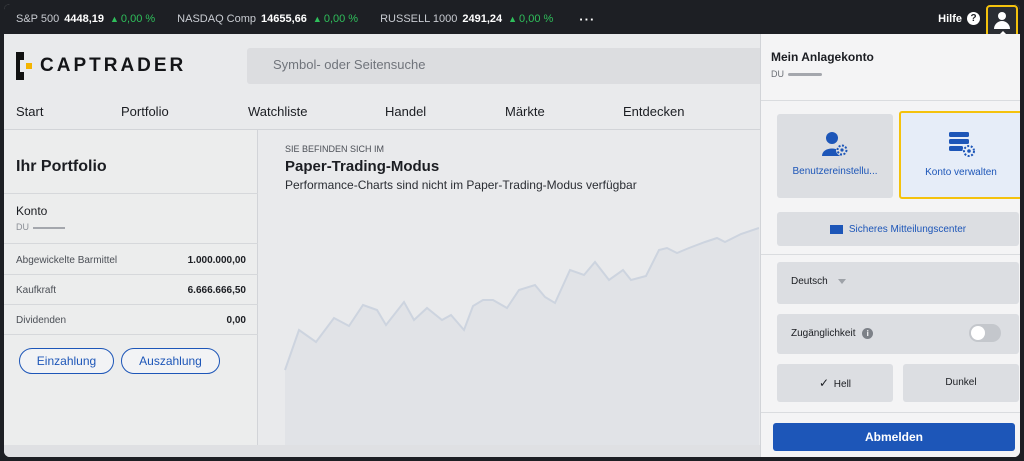 Image resolution: width=1024 pixels, height=461 pixels. Describe the element at coordinates (777, 74) in the screenshot. I see `account-menu-id-text: DU` at that location.